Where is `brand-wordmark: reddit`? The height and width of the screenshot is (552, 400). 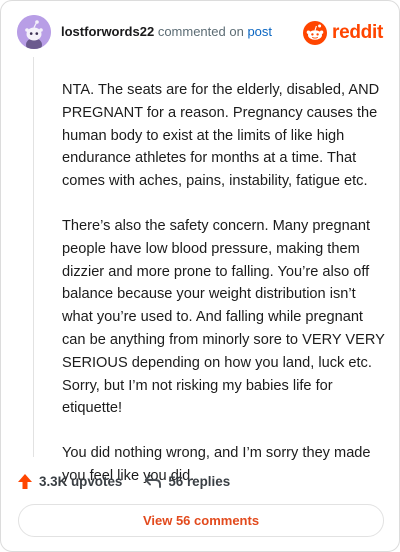
brand-wordmark: reddit is located at coordinates (357, 32).